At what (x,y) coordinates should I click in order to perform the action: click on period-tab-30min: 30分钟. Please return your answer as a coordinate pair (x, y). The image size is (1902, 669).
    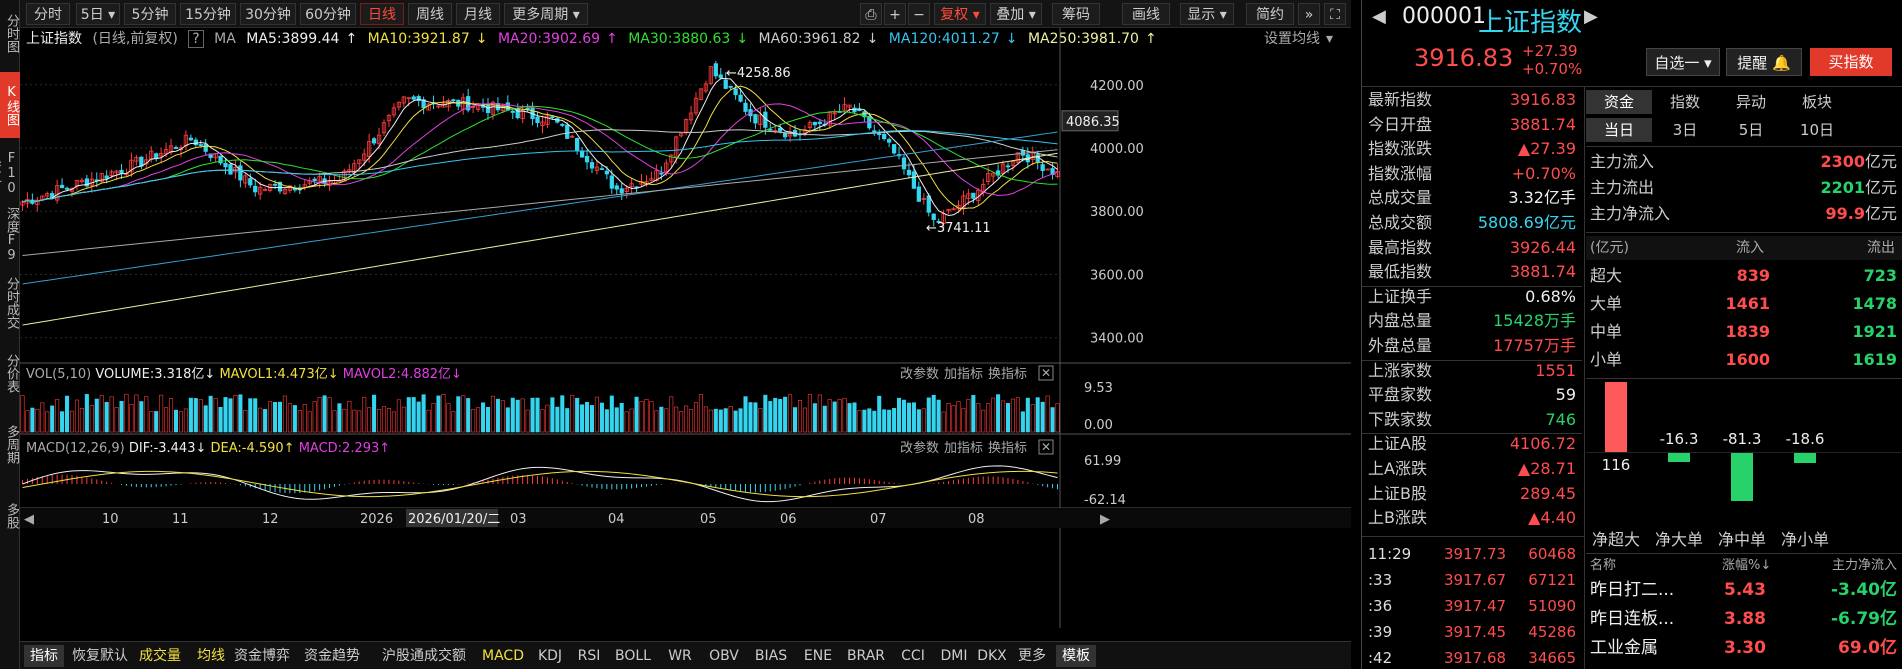
    Looking at the image, I should click on (268, 14).